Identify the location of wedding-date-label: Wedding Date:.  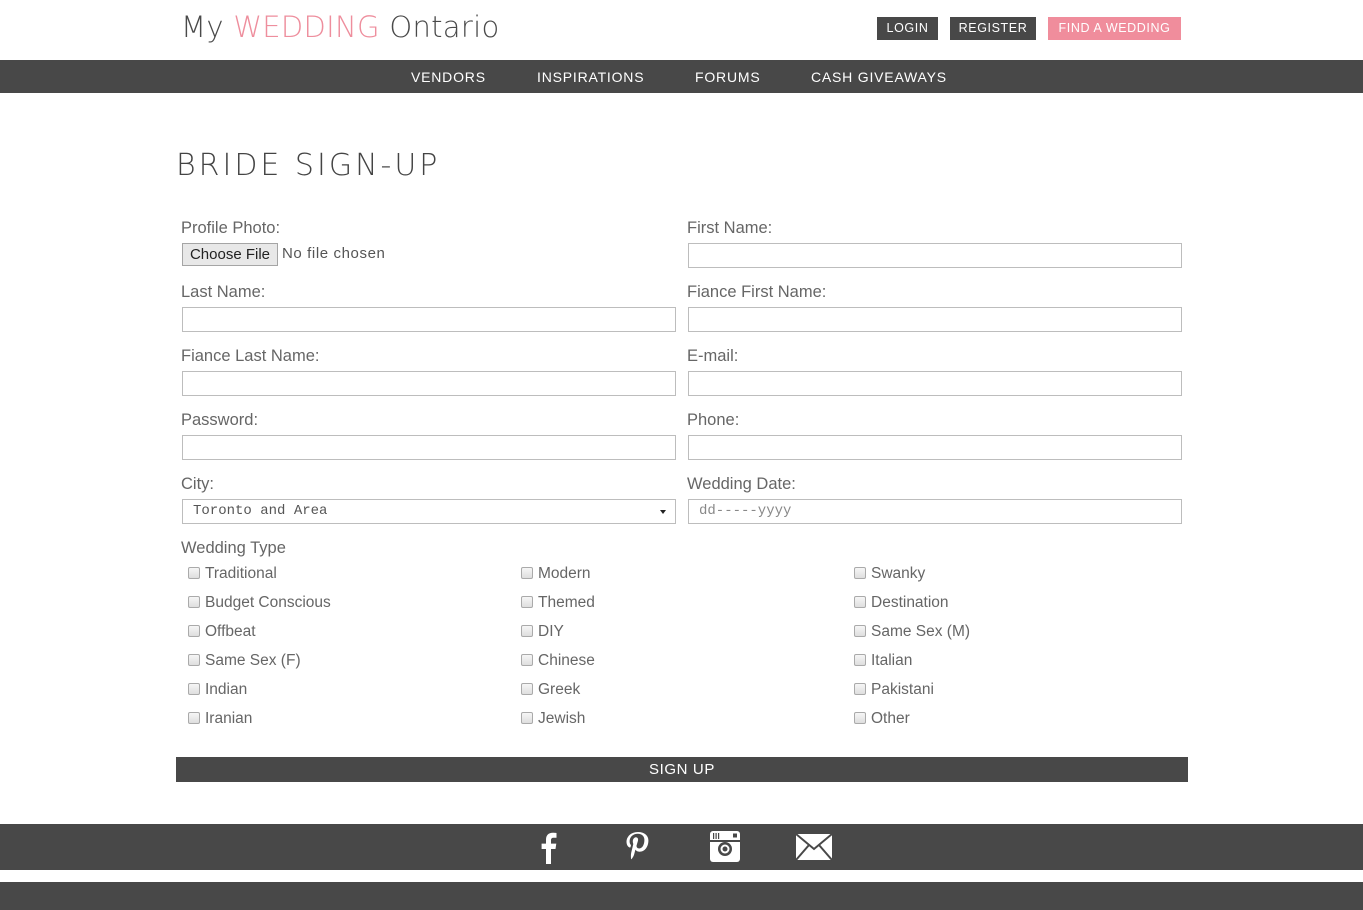
(741, 484).